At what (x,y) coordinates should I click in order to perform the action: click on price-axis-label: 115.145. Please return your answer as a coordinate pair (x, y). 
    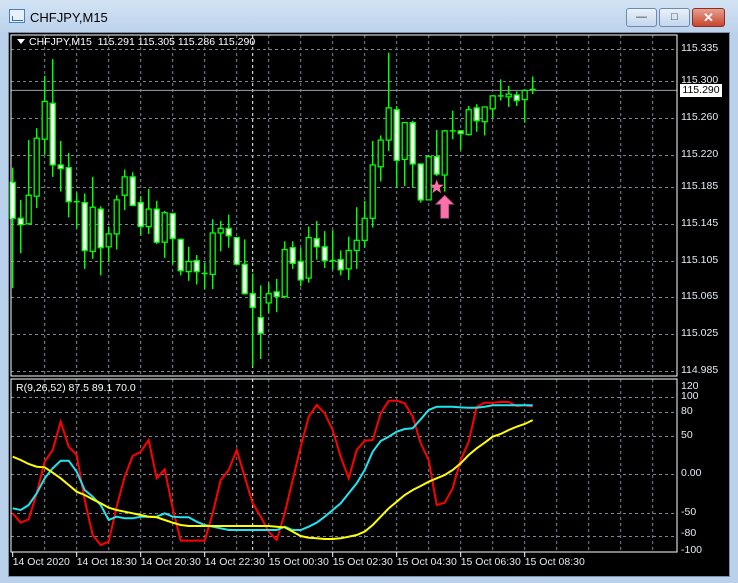
    Looking at the image, I should click on (700, 222).